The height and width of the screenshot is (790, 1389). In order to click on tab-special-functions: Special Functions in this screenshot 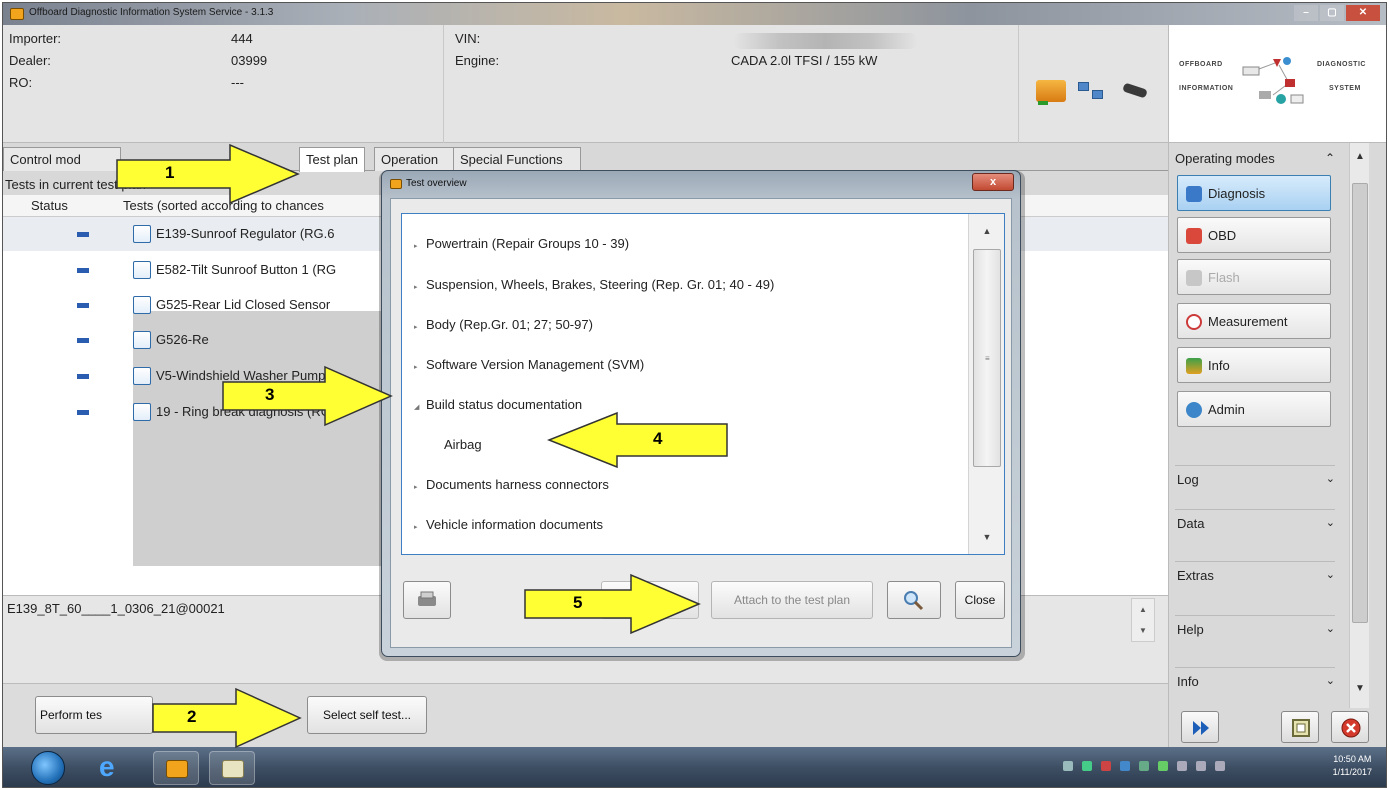, I will do `click(517, 159)`.